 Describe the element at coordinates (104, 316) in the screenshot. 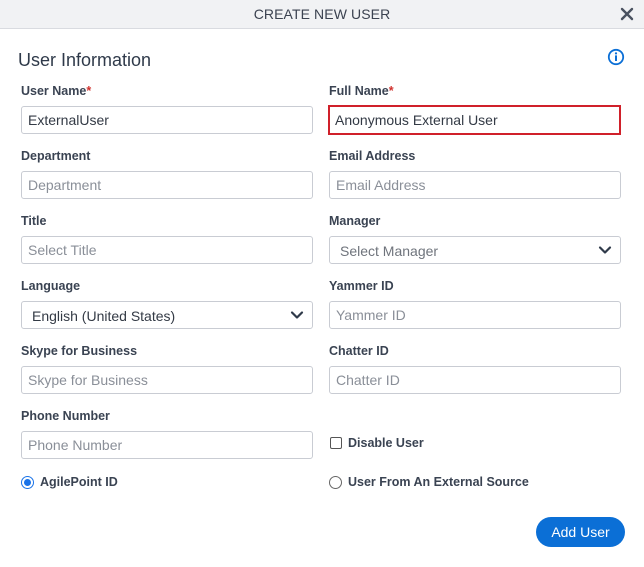

I see `language-select-value: English (United States)` at that location.